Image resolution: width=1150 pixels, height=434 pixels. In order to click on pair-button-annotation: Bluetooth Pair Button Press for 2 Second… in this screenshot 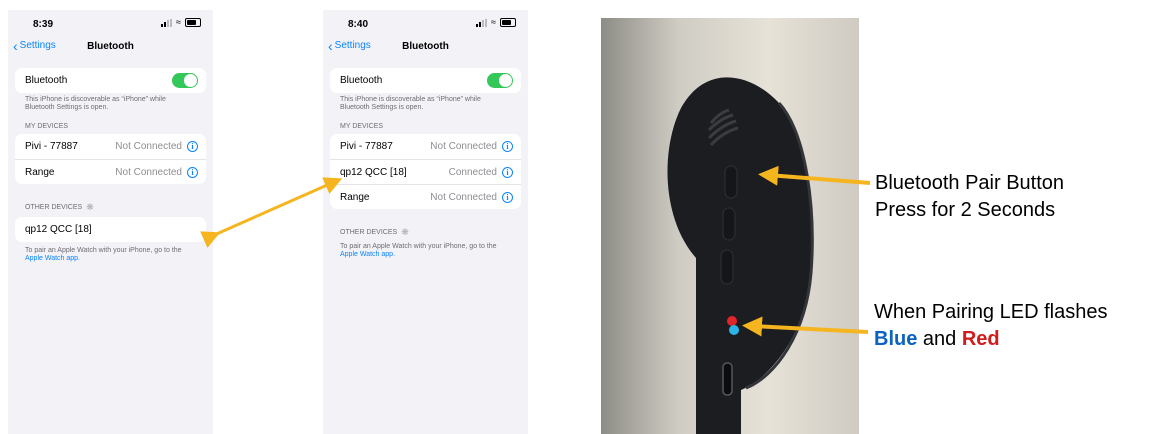, I will do `click(969, 197)`.